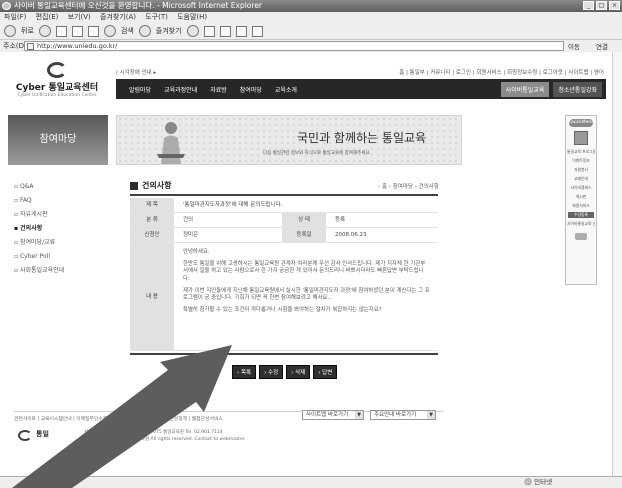  I want to click on menu-bar: 파일(F) 편집(E) 보기(V) 즐겨찾기(A) 도구(T) 도움말(H), so click(311, 17).